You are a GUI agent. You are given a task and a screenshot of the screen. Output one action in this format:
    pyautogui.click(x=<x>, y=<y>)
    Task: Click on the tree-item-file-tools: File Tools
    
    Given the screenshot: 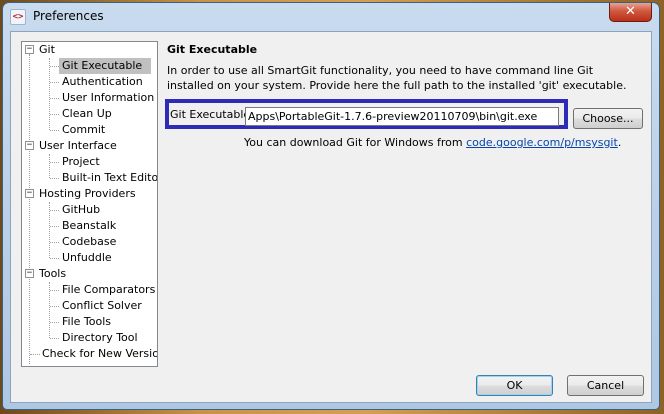 What is the action you would take?
    pyautogui.click(x=86, y=322)
    